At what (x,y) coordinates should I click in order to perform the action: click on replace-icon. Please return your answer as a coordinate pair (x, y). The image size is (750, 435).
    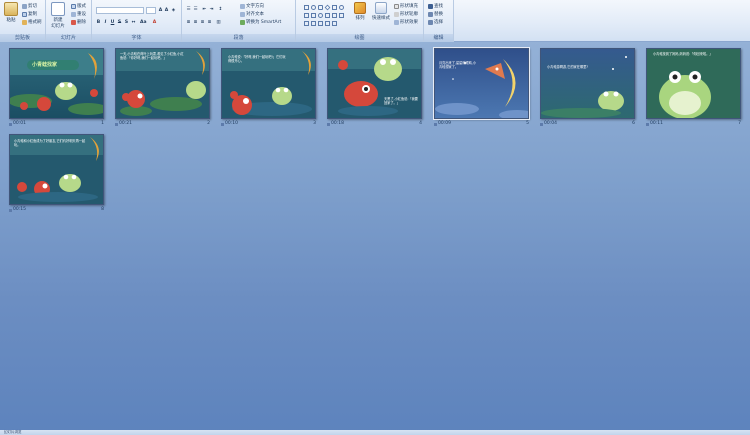
    Looking at the image, I should click on (430, 14).